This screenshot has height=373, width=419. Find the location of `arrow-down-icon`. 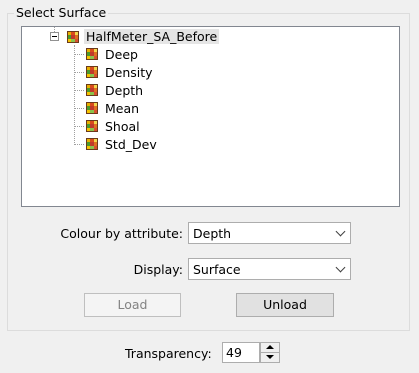

arrow-down-icon is located at coordinates (270, 357).